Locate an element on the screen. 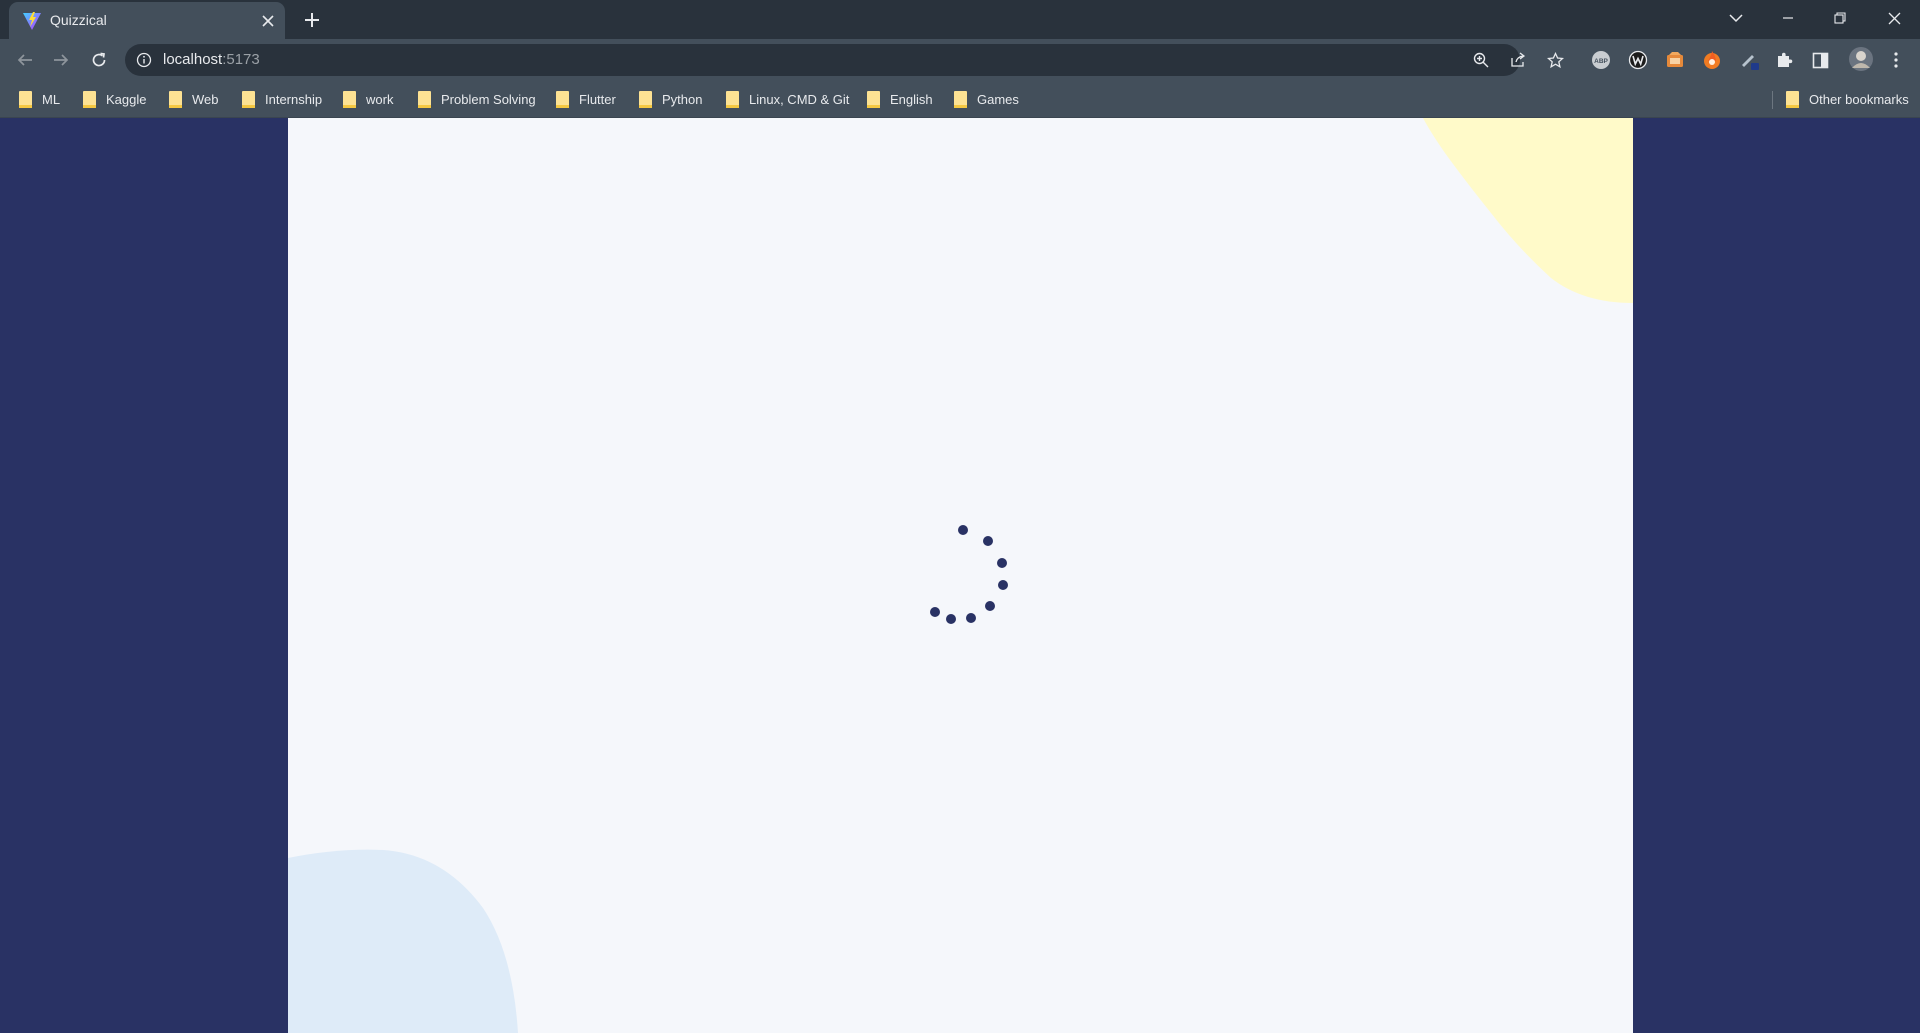 This screenshot has height=1033, width=1920. bookmark-label: Python is located at coordinates (682, 99).